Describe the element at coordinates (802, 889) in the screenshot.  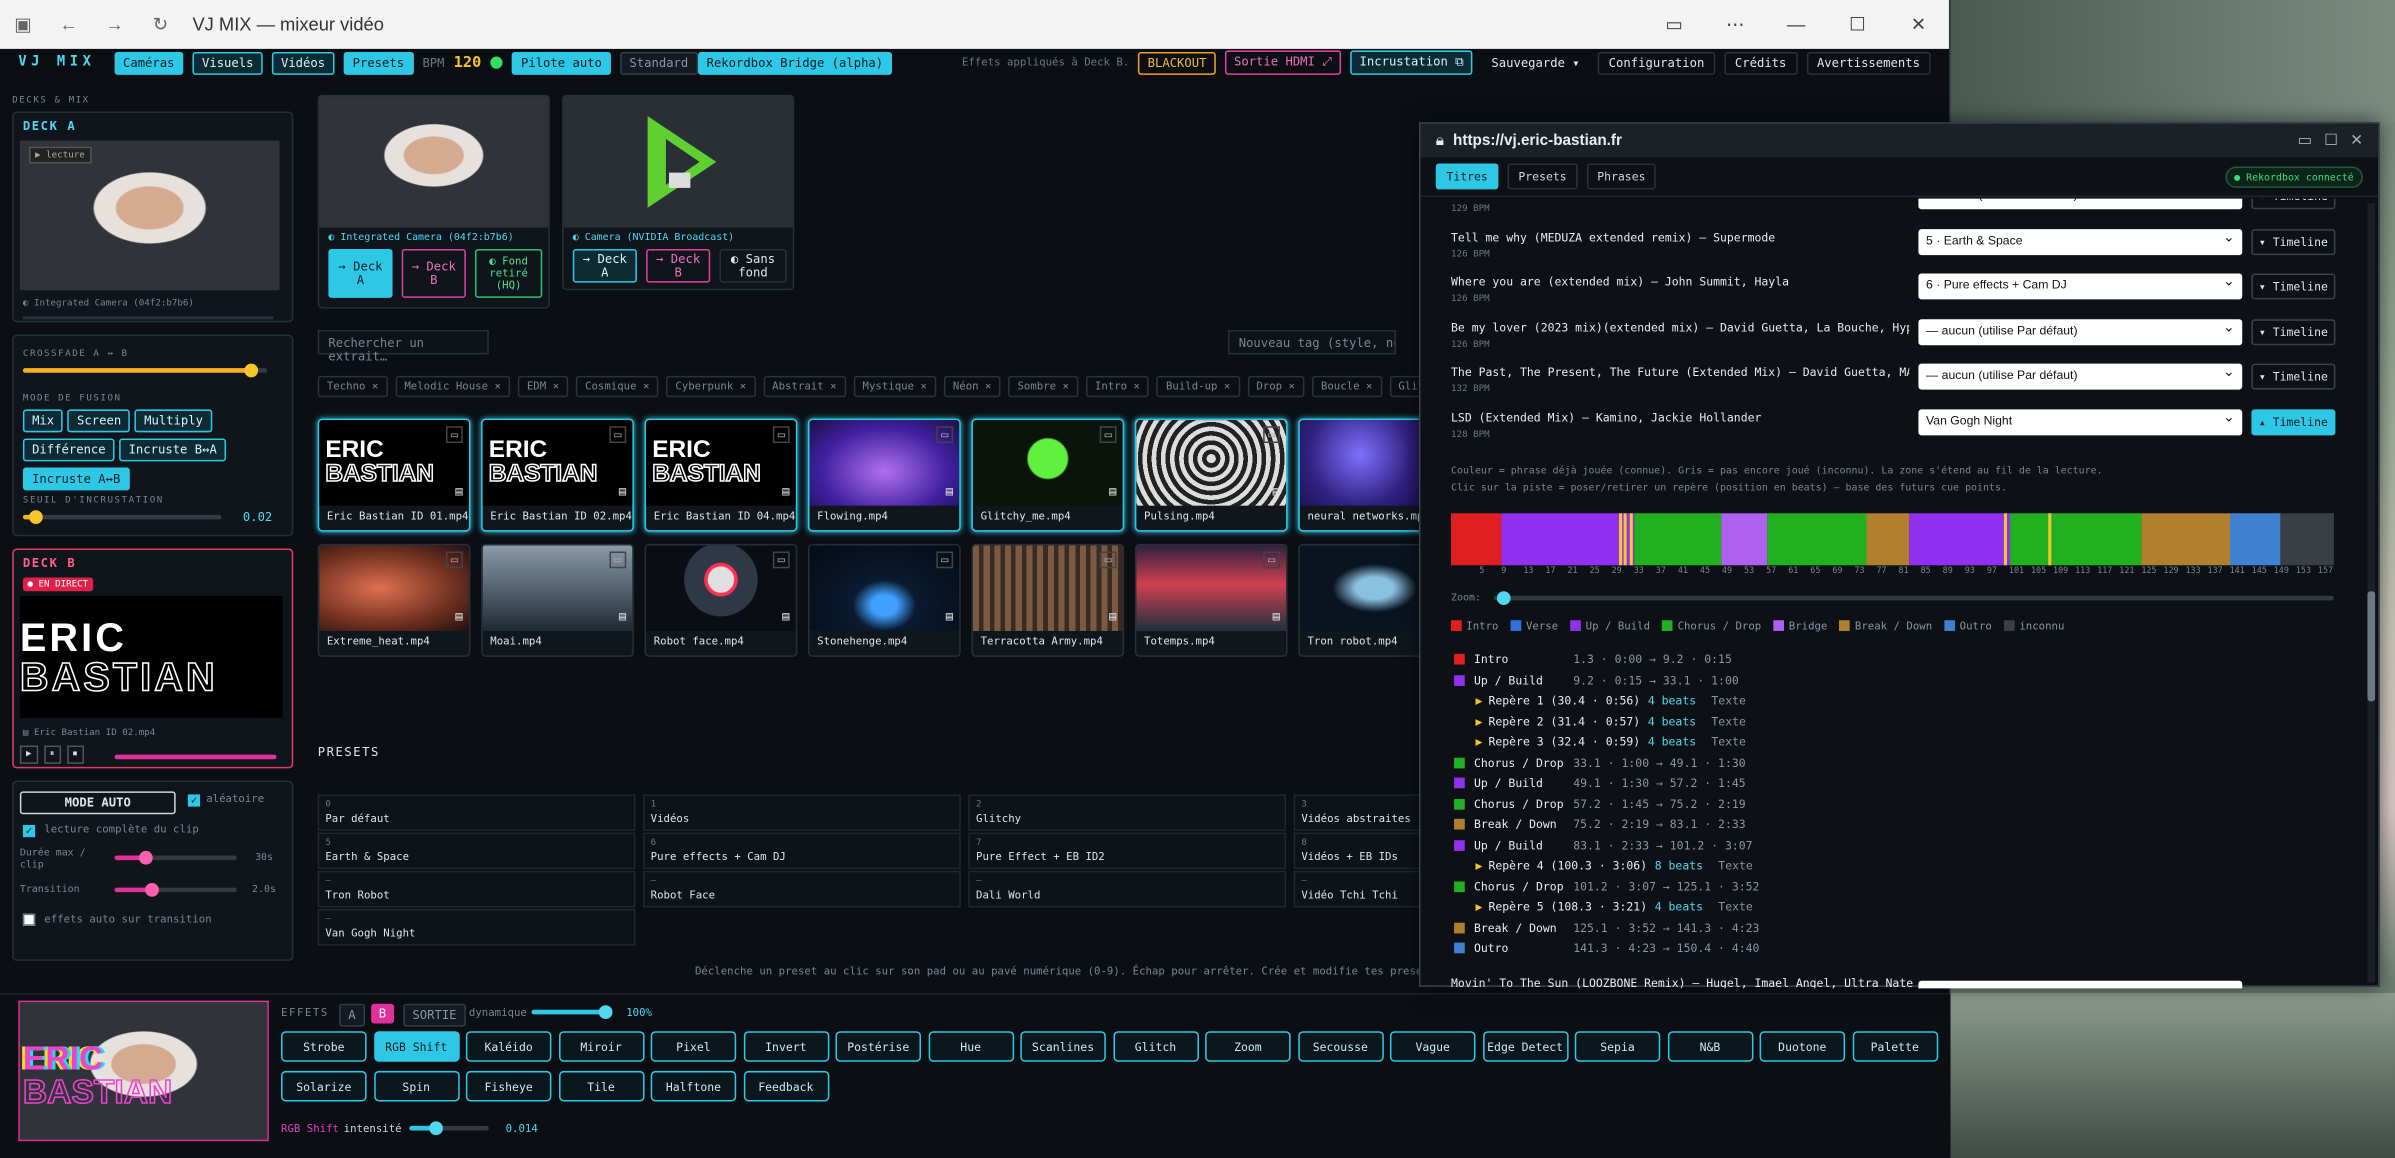
I see `preset-pad: – Robot Face` at that location.